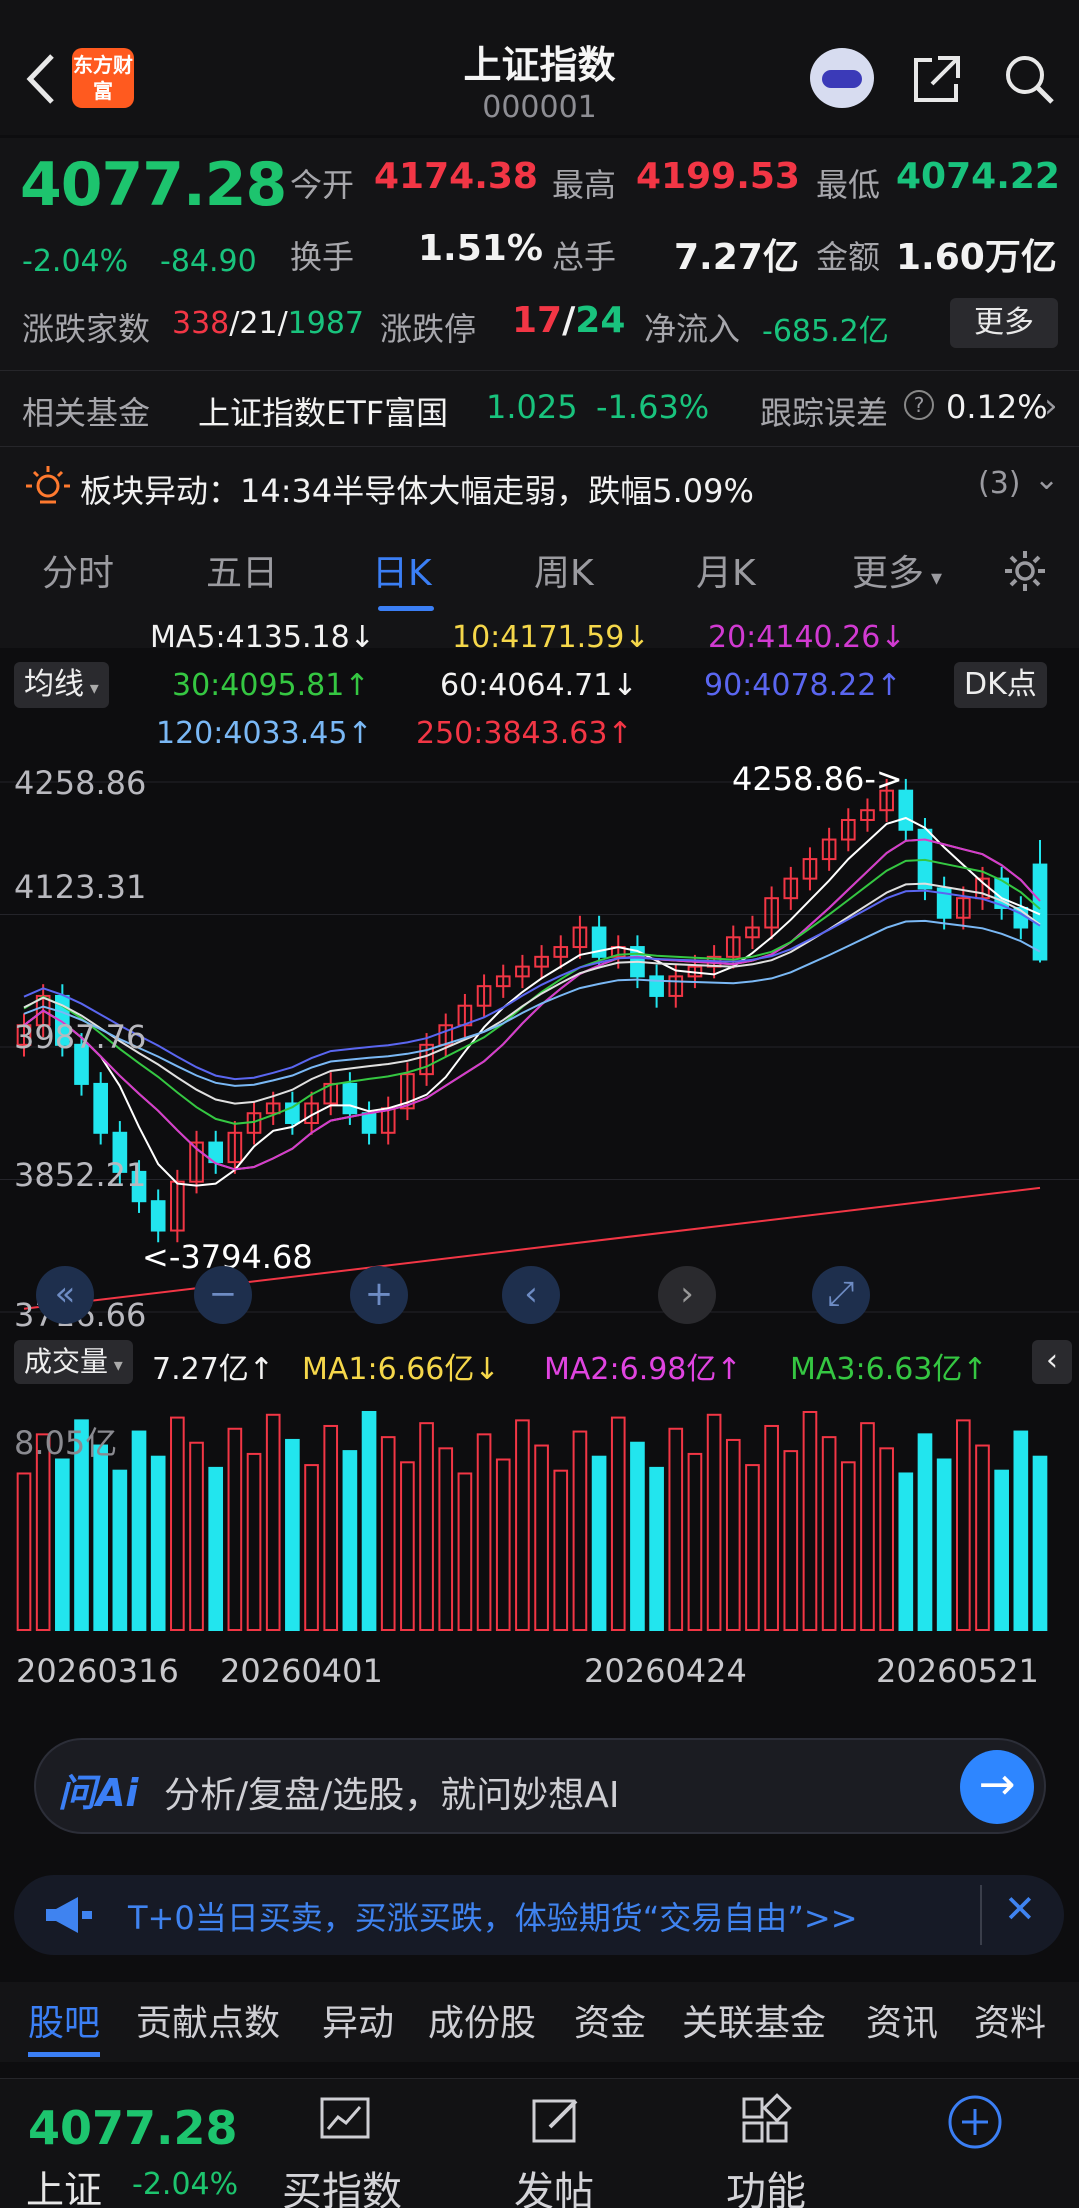  I want to click on breadth-label: 涨跌家数, so click(86, 329).